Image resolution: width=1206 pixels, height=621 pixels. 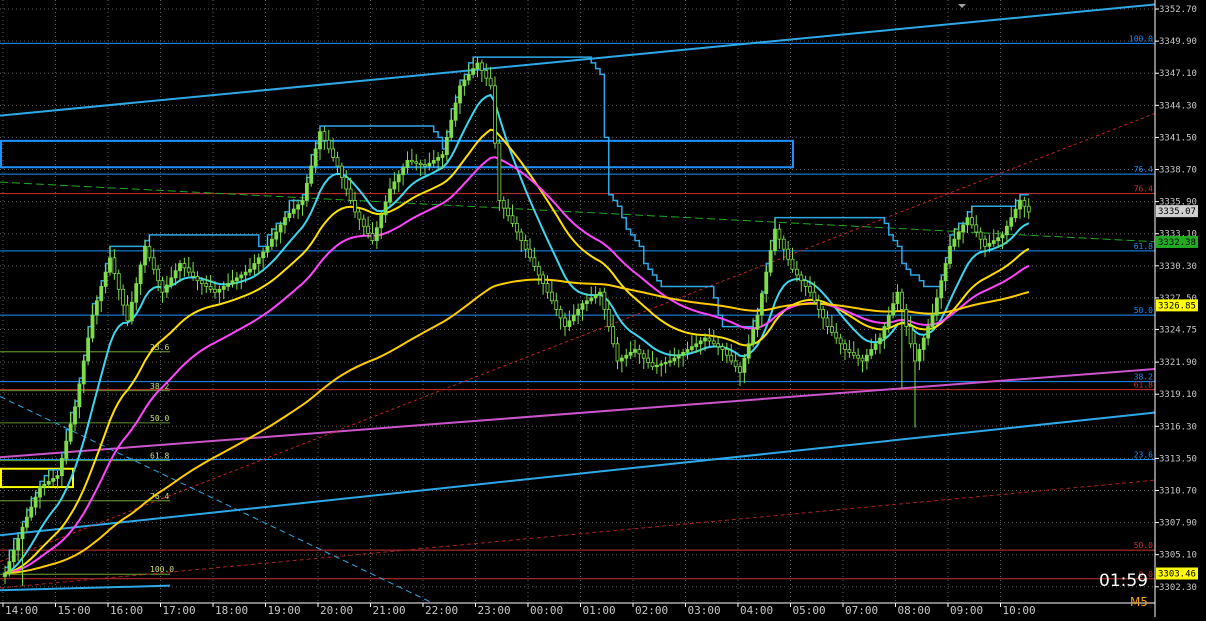 What do you see at coordinates (1178, 395) in the screenshot?
I see `price-tick-label: 3319.10` at bounding box center [1178, 395].